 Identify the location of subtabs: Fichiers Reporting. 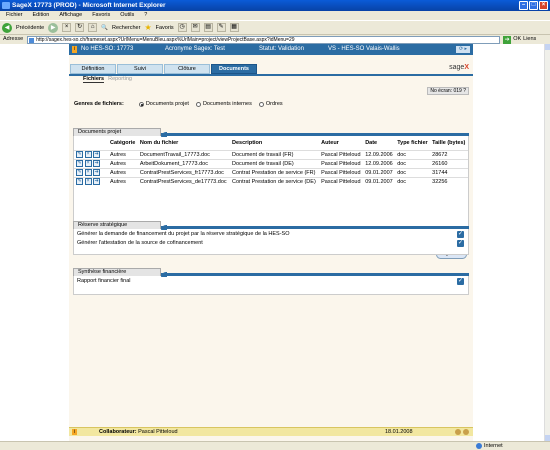
(107, 79).